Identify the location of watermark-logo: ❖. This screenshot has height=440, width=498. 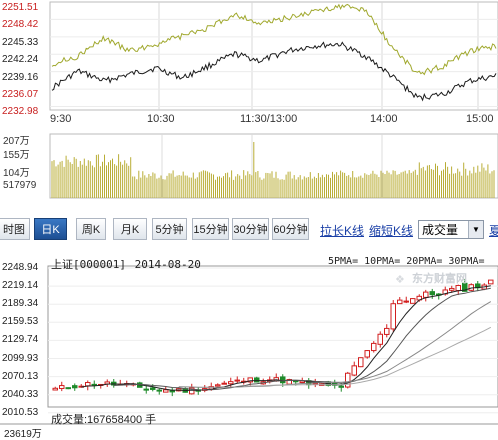
(400, 280).